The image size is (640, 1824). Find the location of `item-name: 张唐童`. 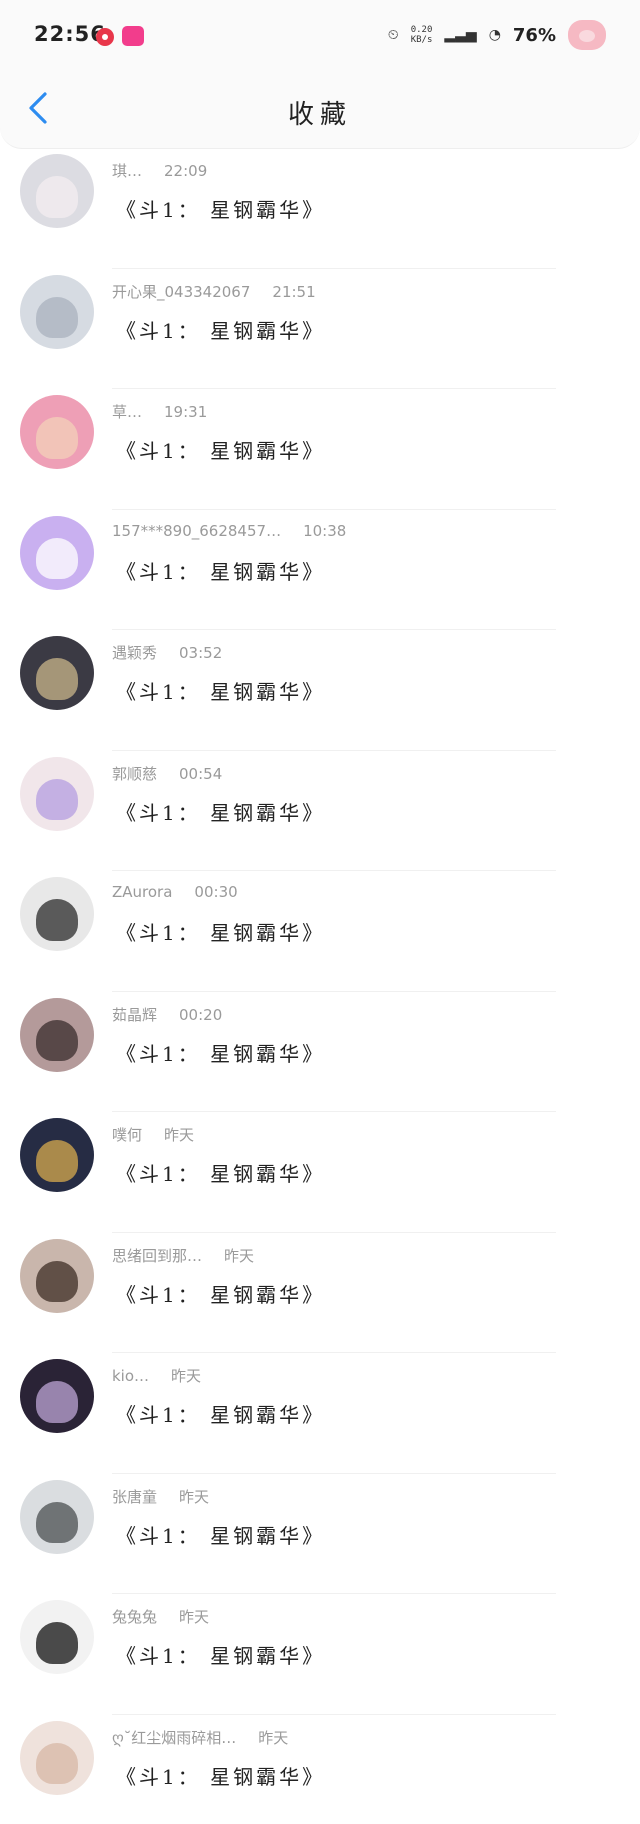

item-name: 张唐童 is located at coordinates (135, 1496).